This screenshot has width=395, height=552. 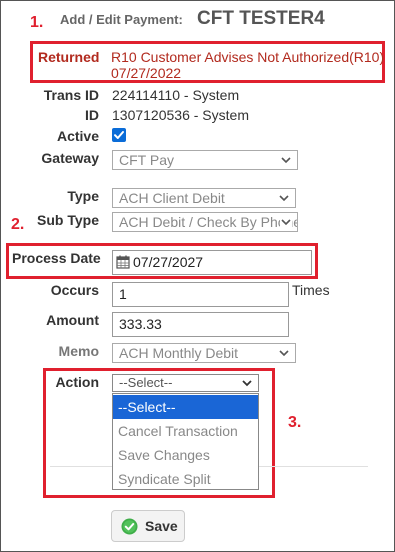 I want to click on gateway-label: Gateway, so click(x=70, y=158).